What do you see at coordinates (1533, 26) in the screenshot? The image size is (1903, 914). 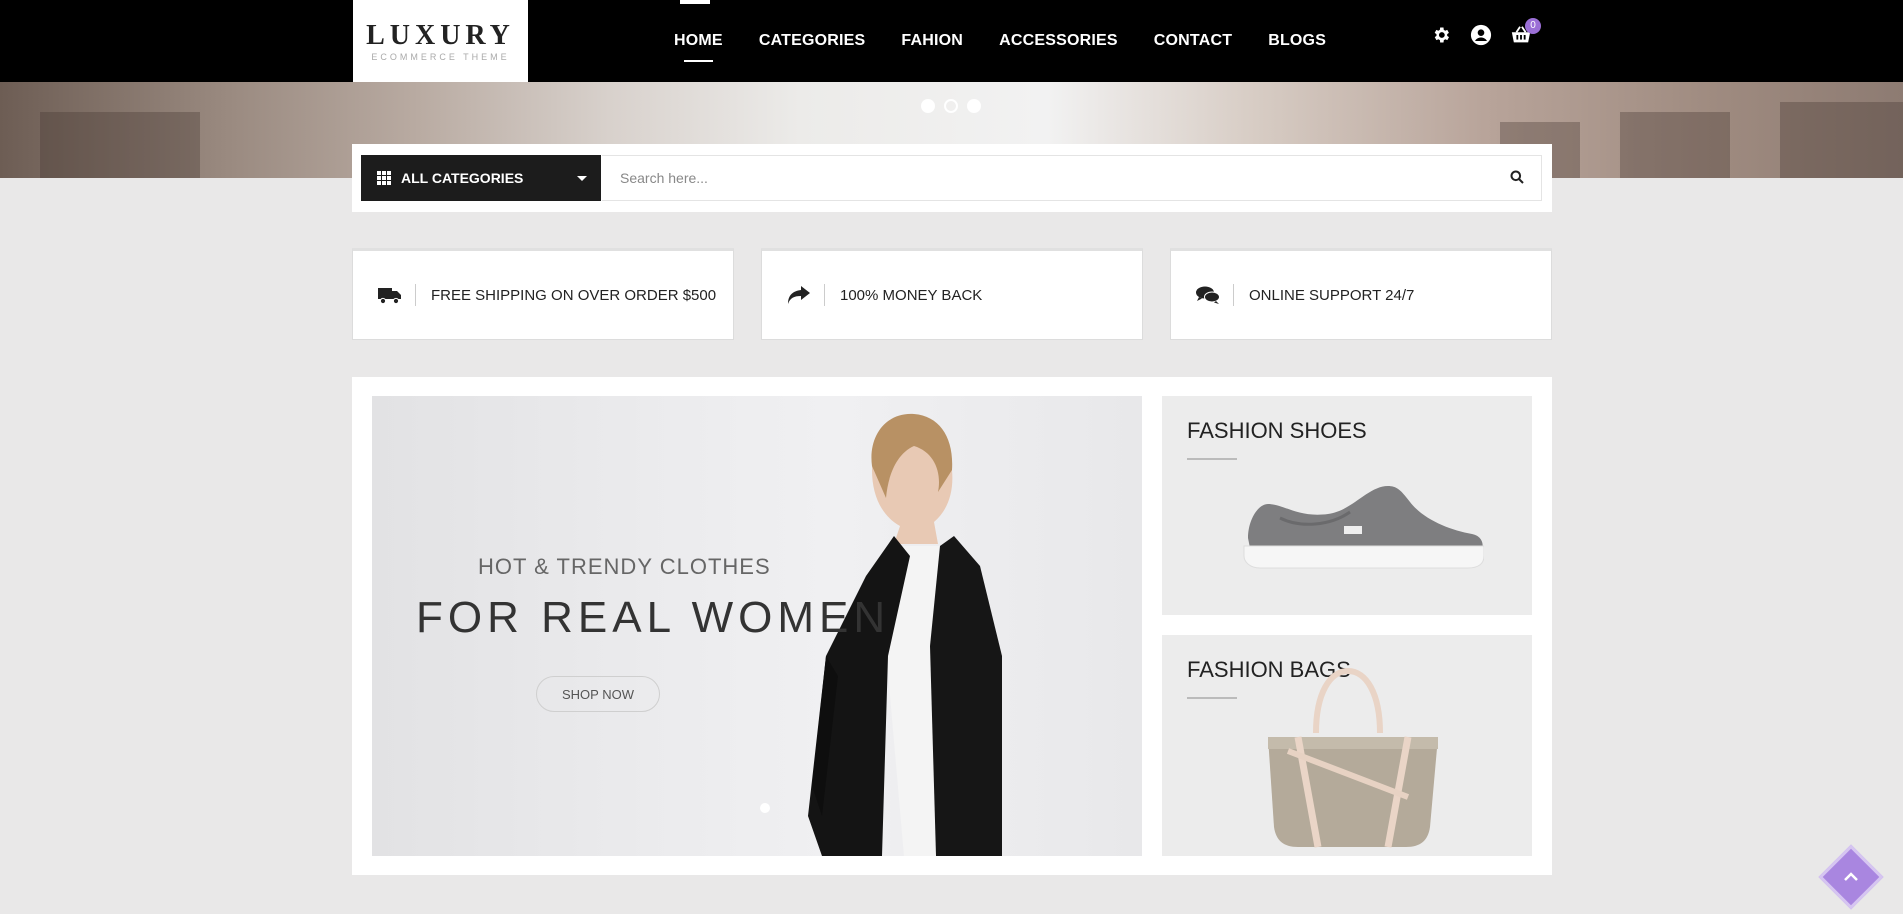 I see `cart-count-badge: 0` at bounding box center [1533, 26].